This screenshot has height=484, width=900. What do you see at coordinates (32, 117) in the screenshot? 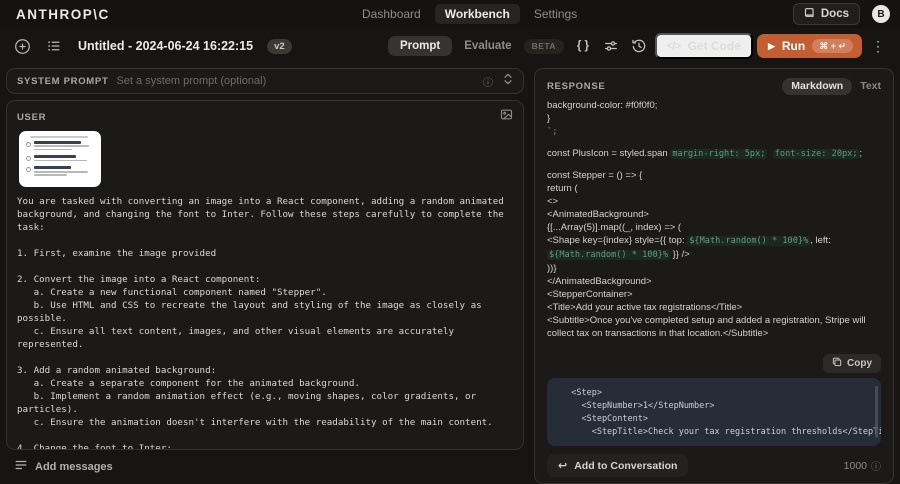
I see `user-label: USER` at bounding box center [32, 117].